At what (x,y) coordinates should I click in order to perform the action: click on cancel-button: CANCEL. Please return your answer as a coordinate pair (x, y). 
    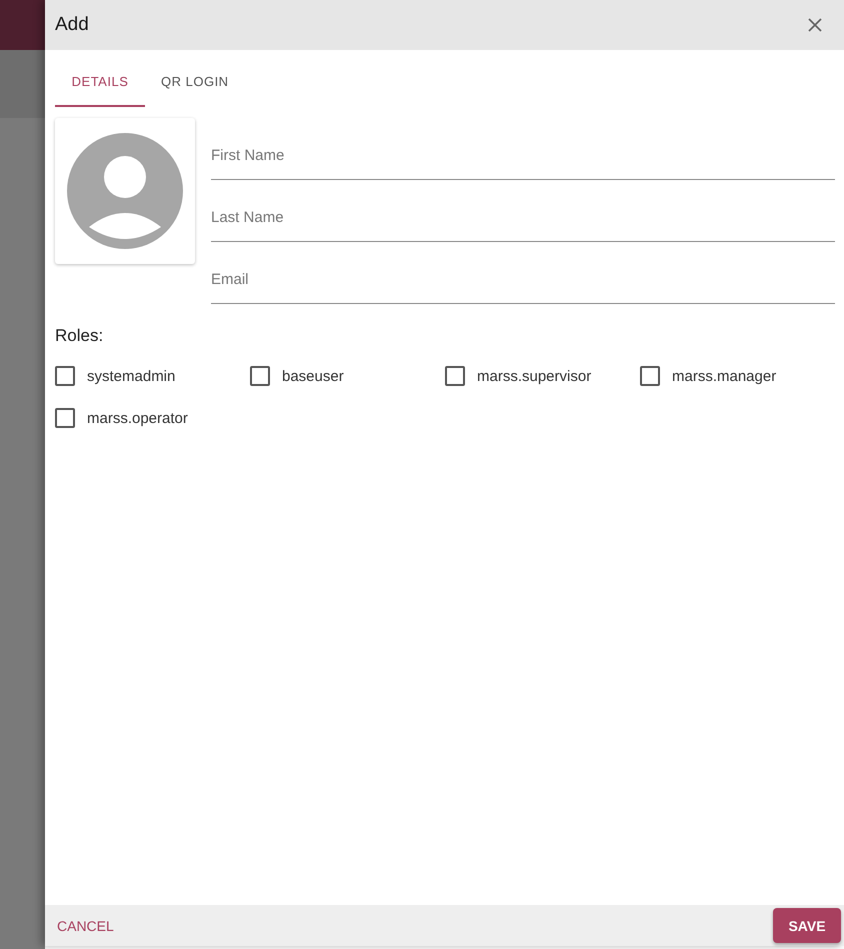
    Looking at the image, I should click on (85, 926).